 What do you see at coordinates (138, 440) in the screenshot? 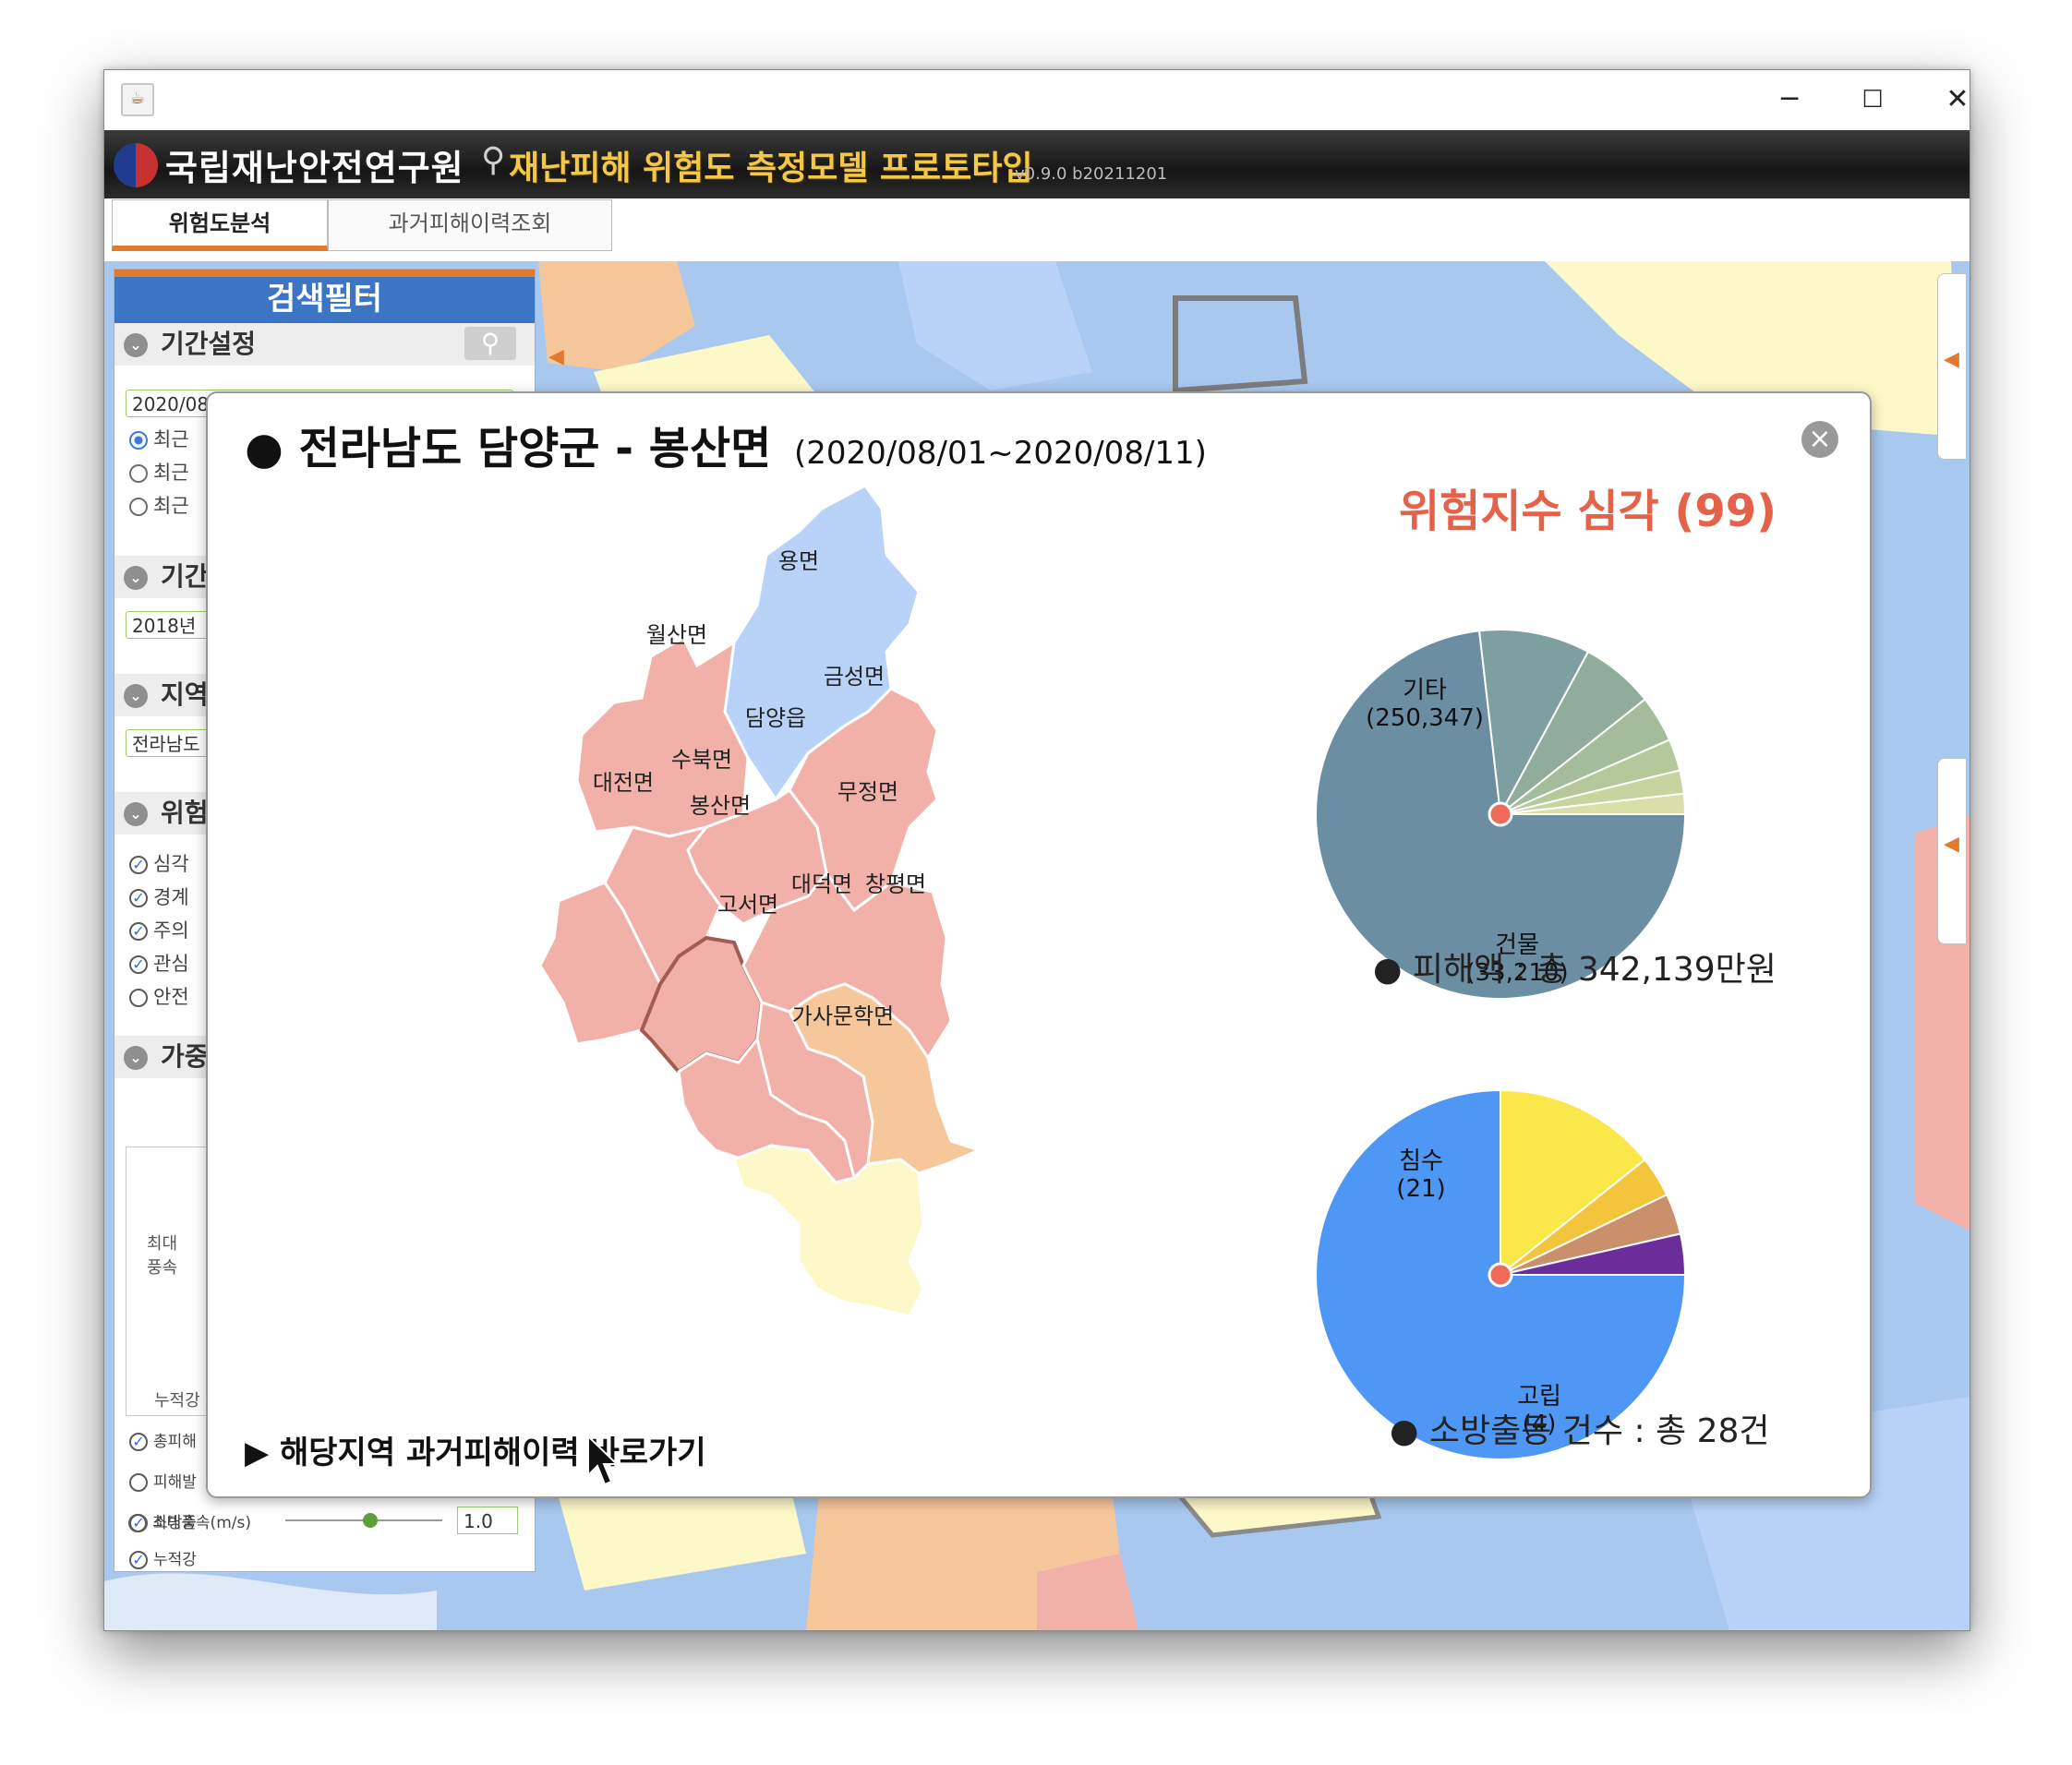
I see `radio-selected` at bounding box center [138, 440].